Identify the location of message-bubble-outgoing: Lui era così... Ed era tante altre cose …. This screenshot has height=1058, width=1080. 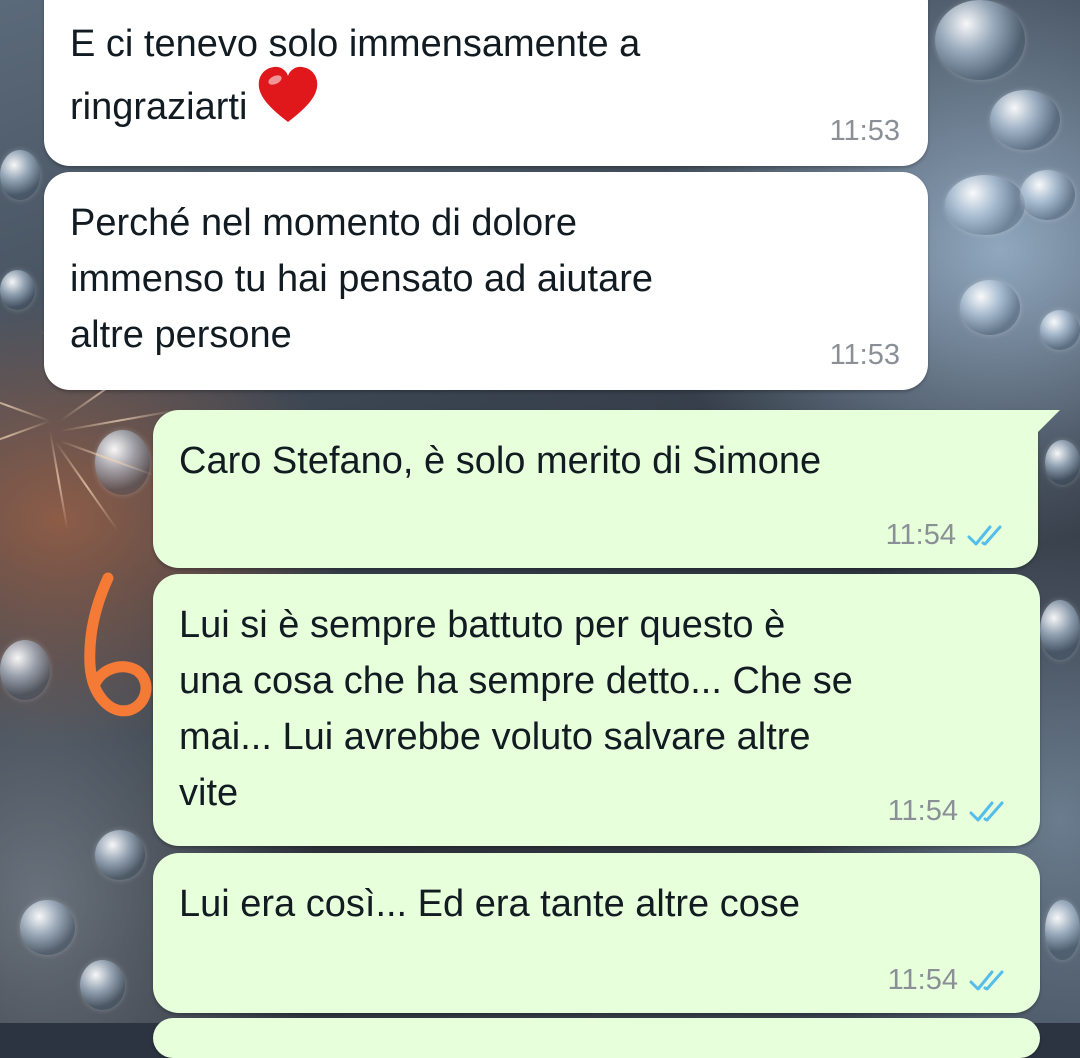
(596, 933).